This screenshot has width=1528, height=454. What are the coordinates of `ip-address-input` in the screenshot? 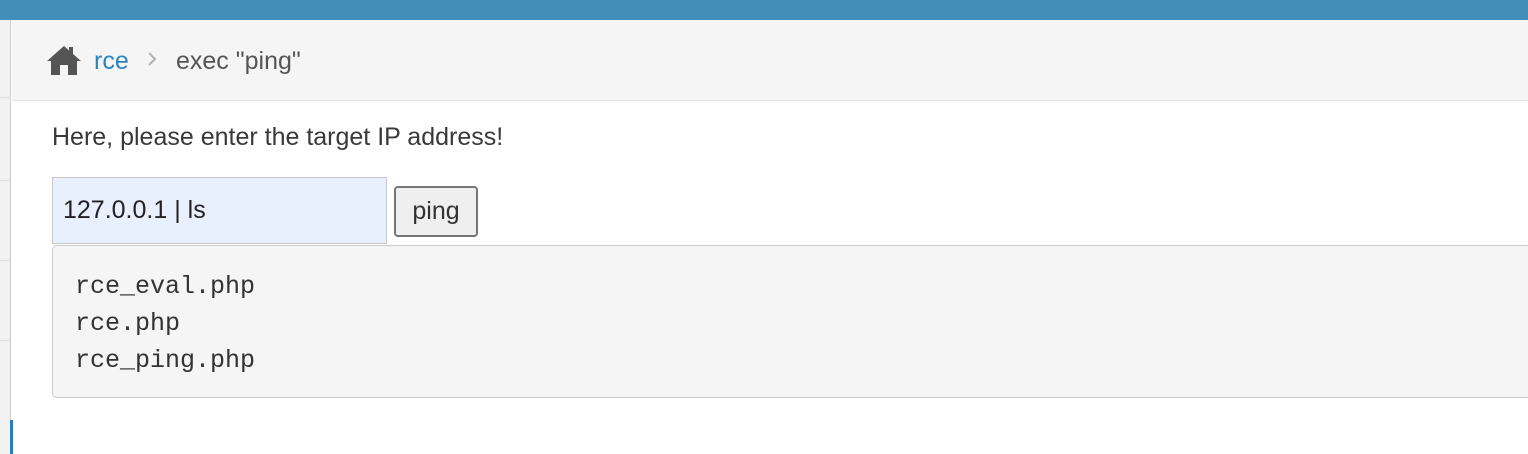 It's located at (219, 210).